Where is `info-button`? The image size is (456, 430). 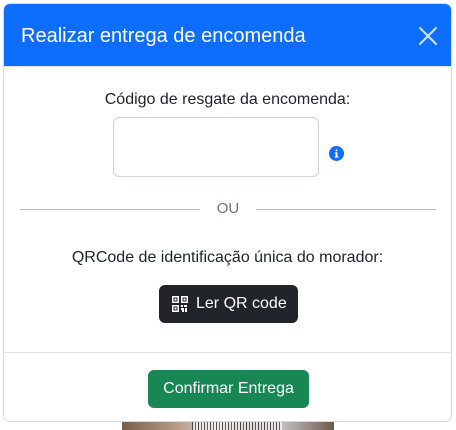 info-button is located at coordinates (336, 153).